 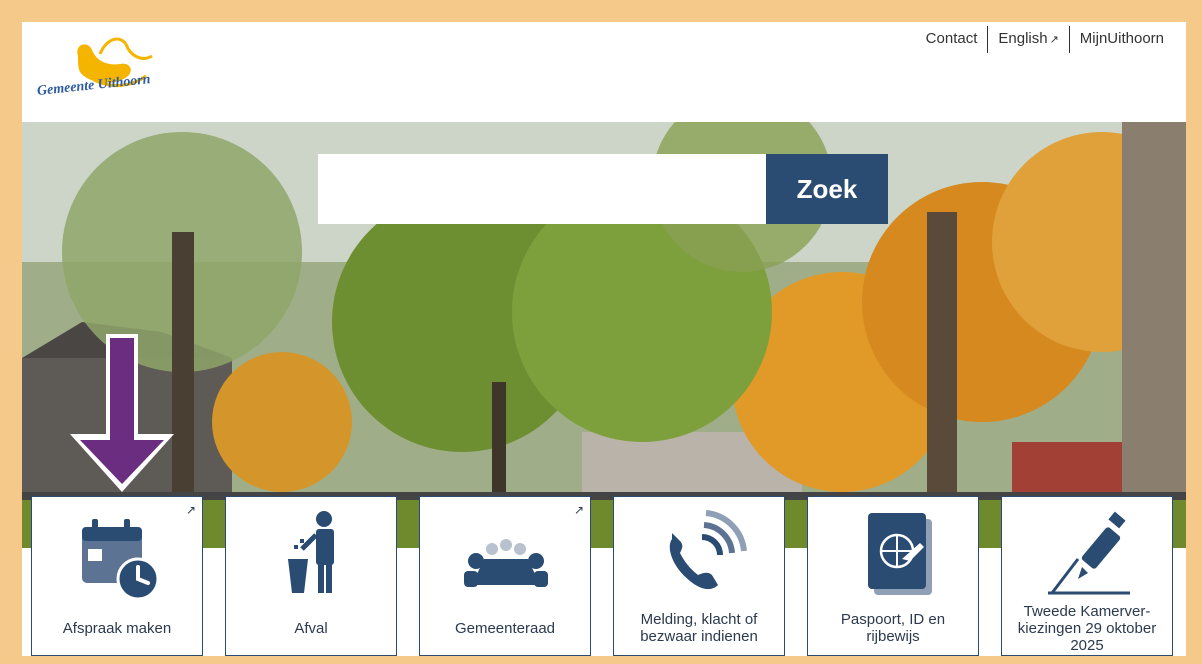 What do you see at coordinates (893, 628) in the screenshot?
I see `tile-label: Paspoort, ID en rijbewijs` at bounding box center [893, 628].